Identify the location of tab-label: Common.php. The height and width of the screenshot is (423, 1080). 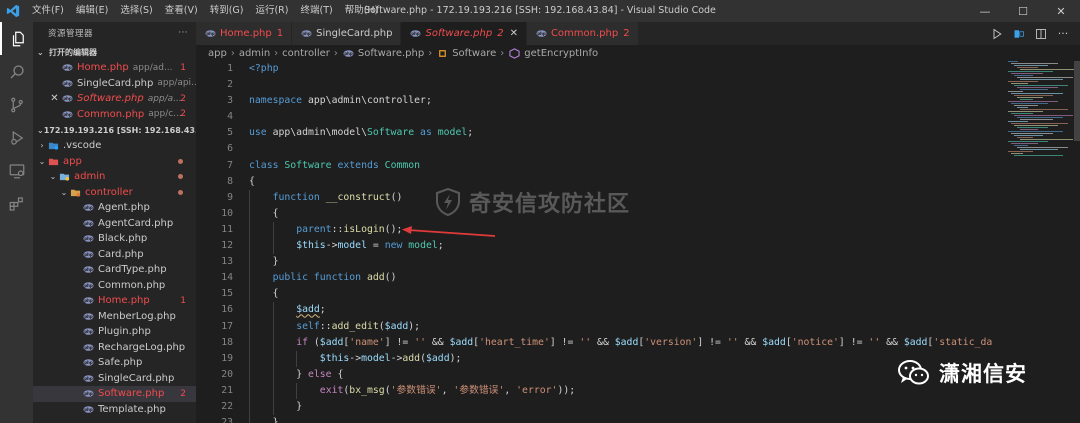
(584, 33).